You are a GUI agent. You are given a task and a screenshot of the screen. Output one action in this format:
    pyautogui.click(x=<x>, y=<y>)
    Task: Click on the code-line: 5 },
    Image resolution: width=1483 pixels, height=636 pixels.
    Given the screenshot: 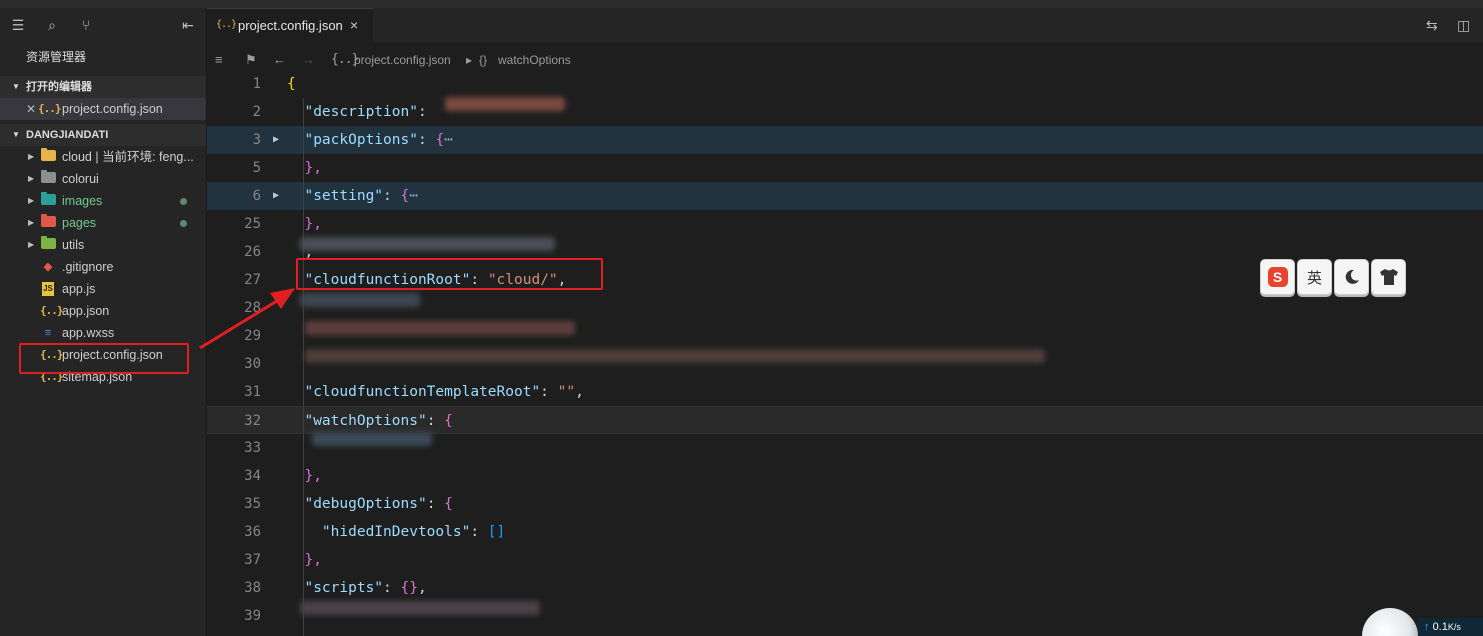 What is the action you would take?
    pyautogui.click(x=845, y=168)
    